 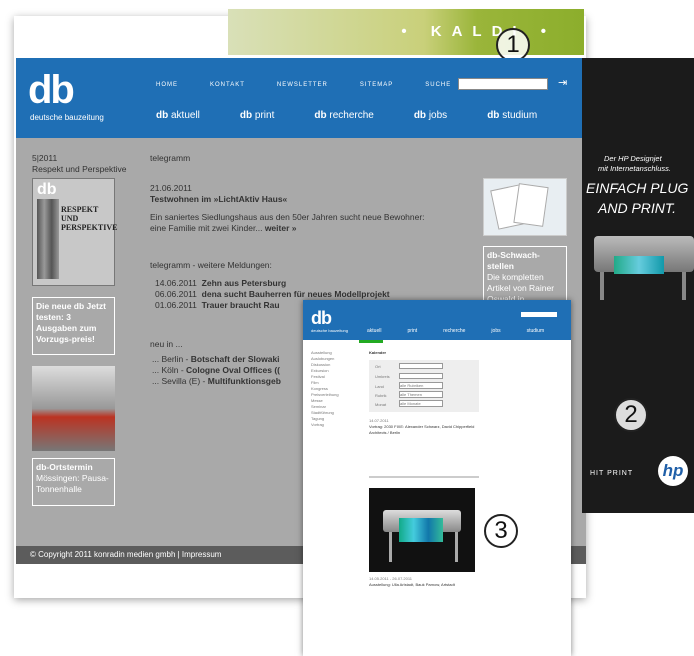 I want to click on callout-badge-3: 3, so click(x=501, y=531).